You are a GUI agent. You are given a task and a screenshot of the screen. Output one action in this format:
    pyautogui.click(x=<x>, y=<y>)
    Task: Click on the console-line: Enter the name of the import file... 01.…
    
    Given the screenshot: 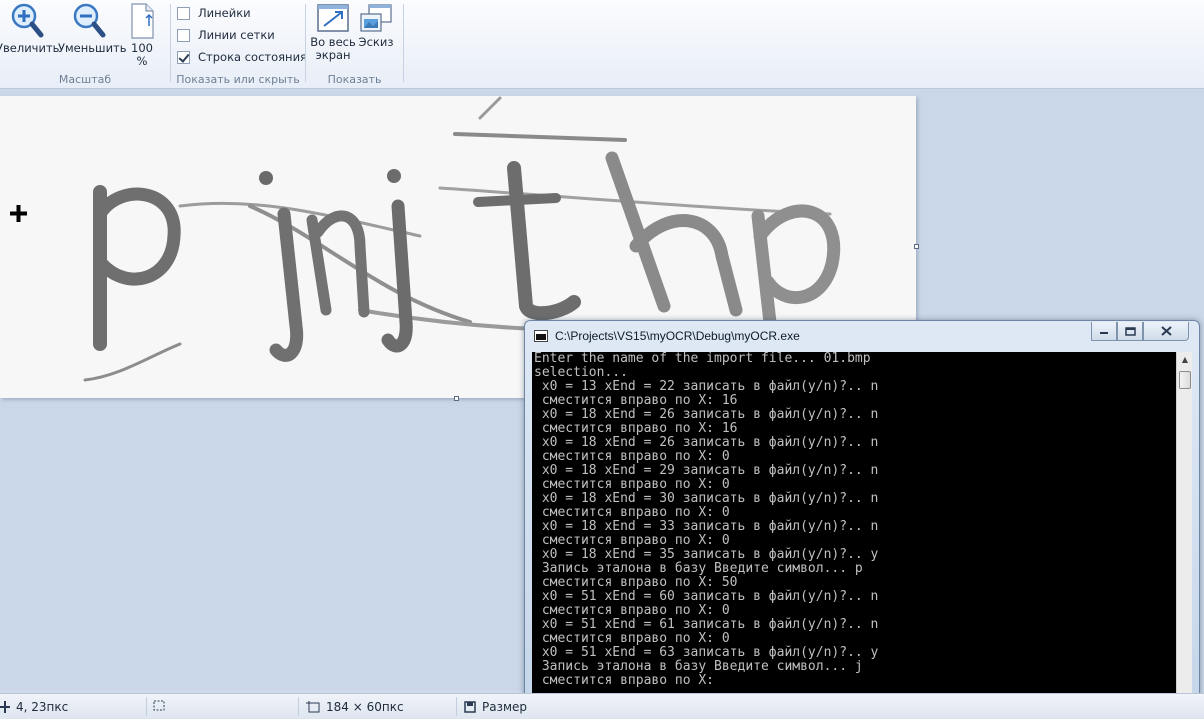 What is the action you would take?
    pyautogui.click(x=702, y=359)
    